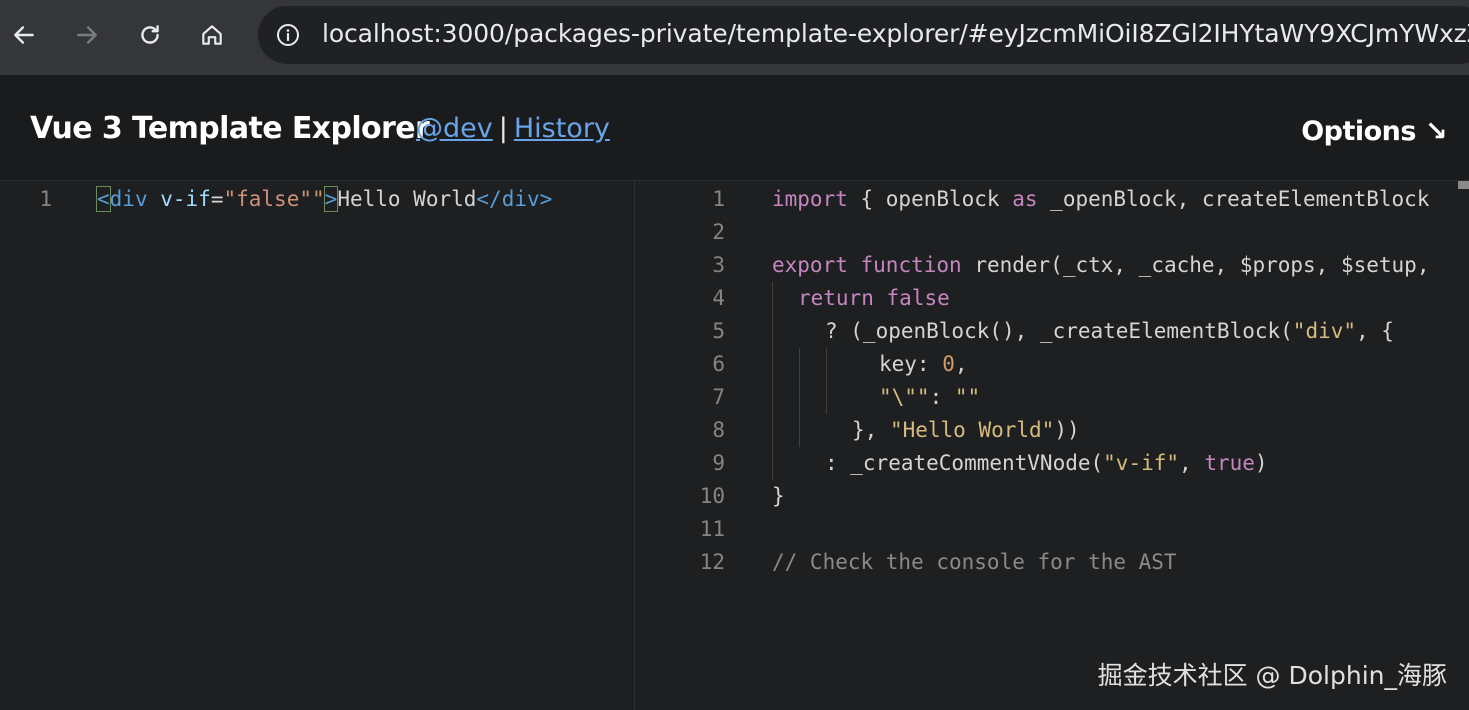 Image resolution: width=1469 pixels, height=710 pixels. I want to click on code-line: key: 0,, so click(923, 364).